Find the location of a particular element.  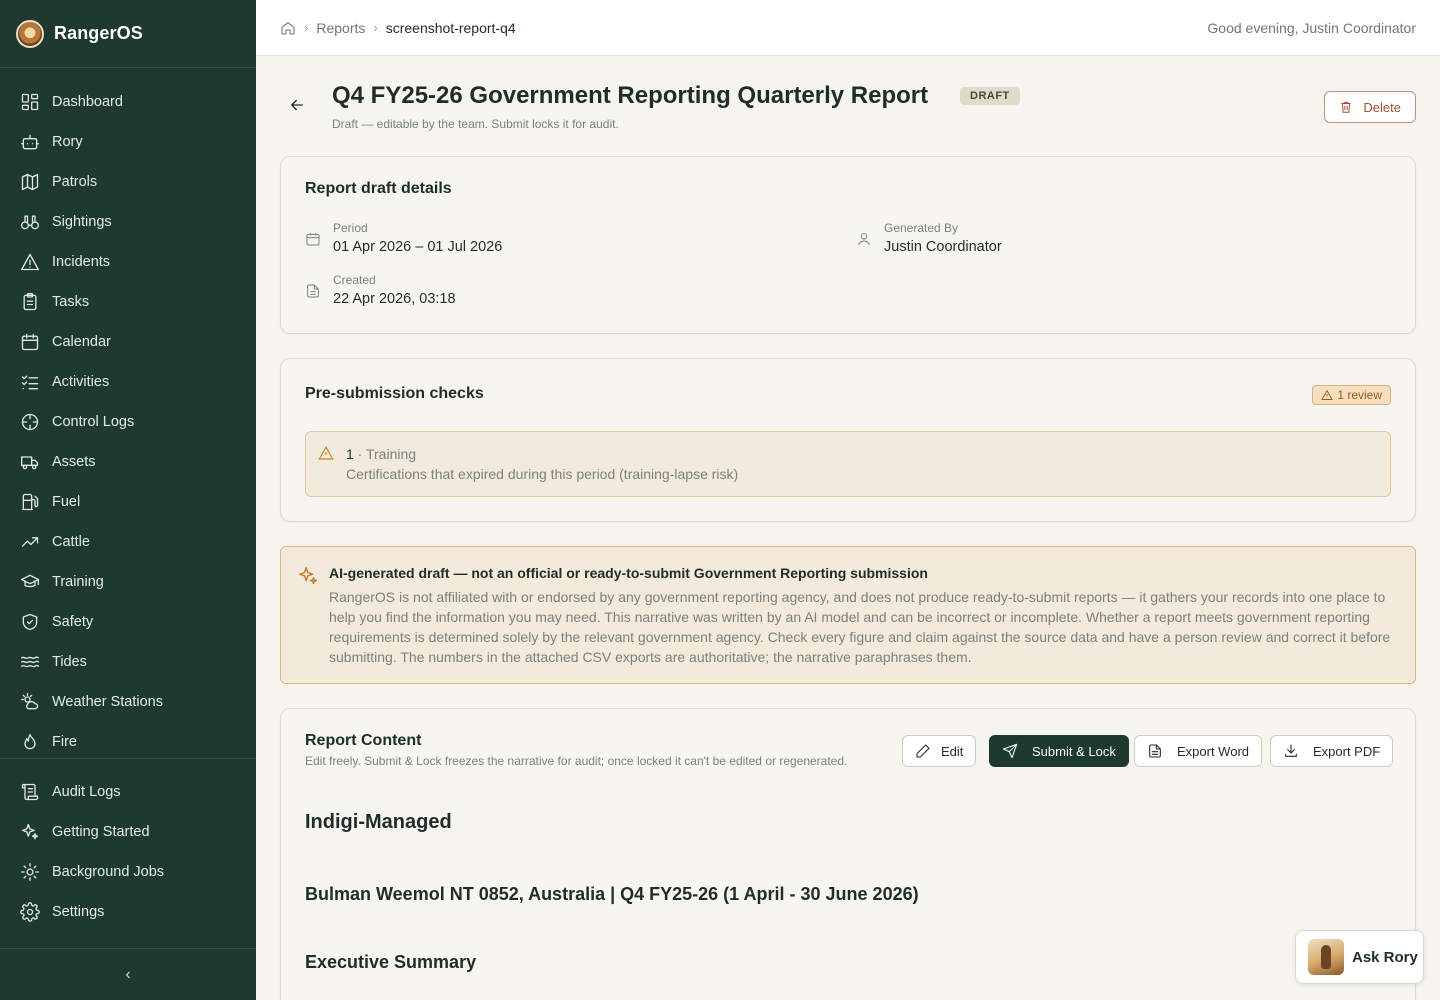

sidebar-item-getting-started: Getting Started is located at coordinates (128, 832).